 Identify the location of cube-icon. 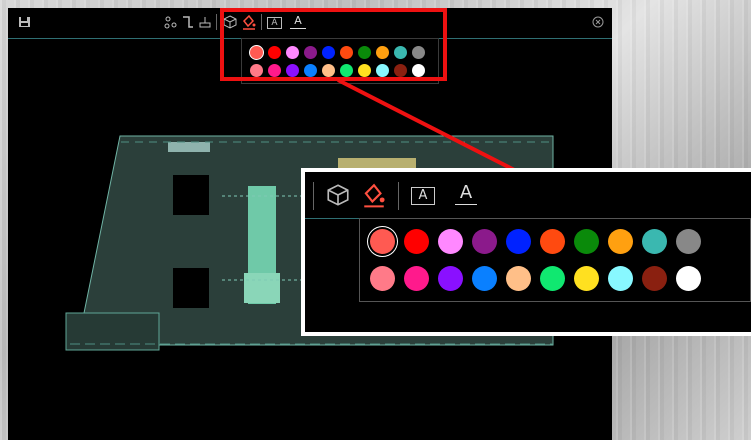
(338, 195).